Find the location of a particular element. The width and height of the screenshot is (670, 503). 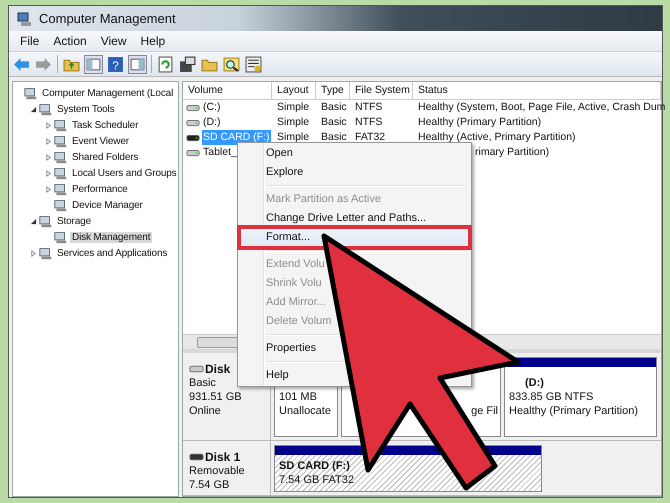

tree-item: Task Scheduler is located at coordinates (105, 125).